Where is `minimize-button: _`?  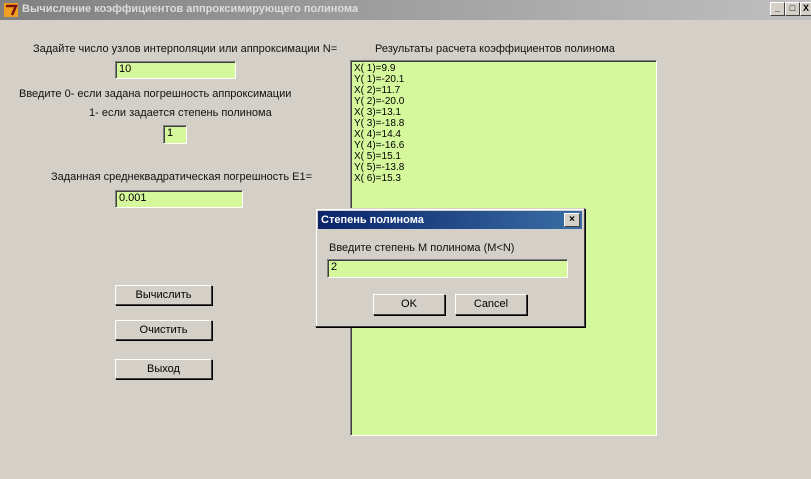
minimize-button: _ is located at coordinates (777, 9).